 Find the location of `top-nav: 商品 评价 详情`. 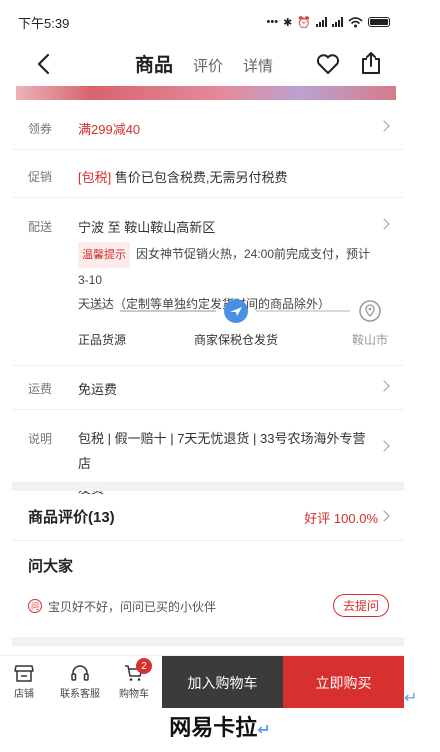

top-nav: 商品 评价 详情 is located at coordinates (202, 64).